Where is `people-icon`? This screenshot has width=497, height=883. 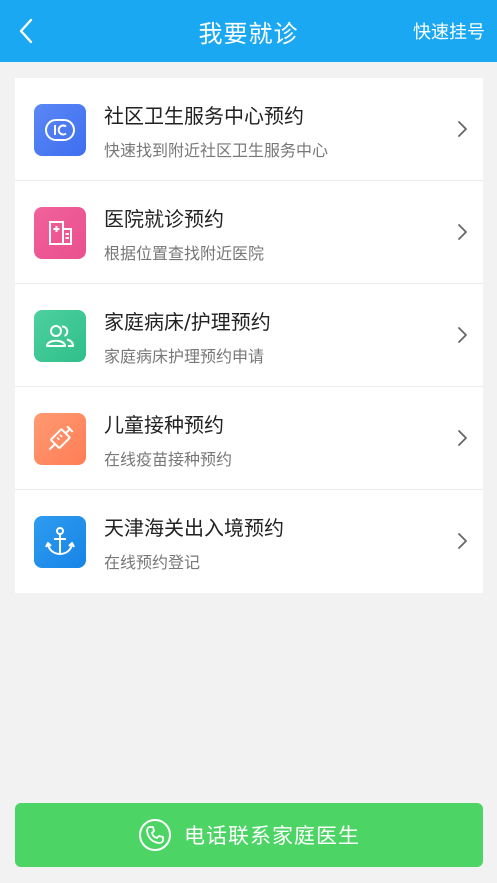
people-icon is located at coordinates (60, 336).